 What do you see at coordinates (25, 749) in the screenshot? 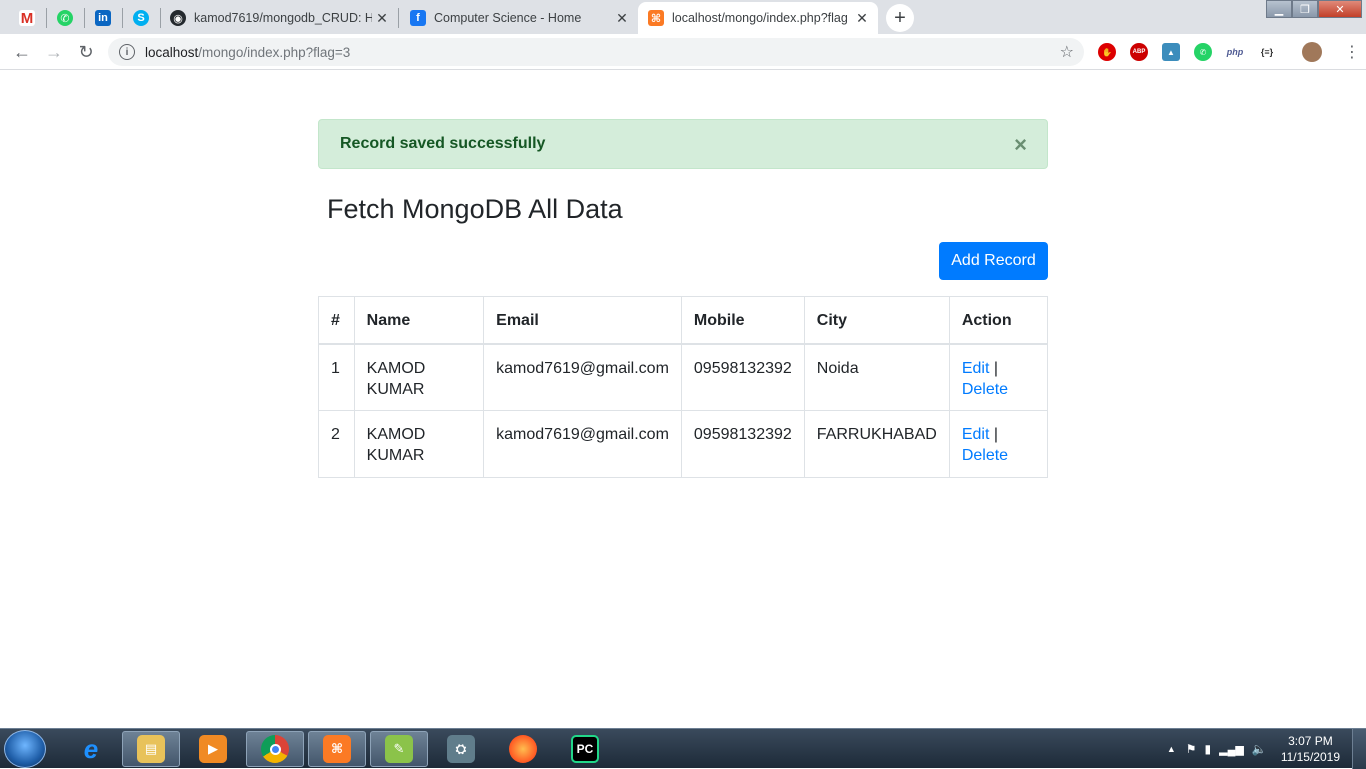
I see `start-button` at bounding box center [25, 749].